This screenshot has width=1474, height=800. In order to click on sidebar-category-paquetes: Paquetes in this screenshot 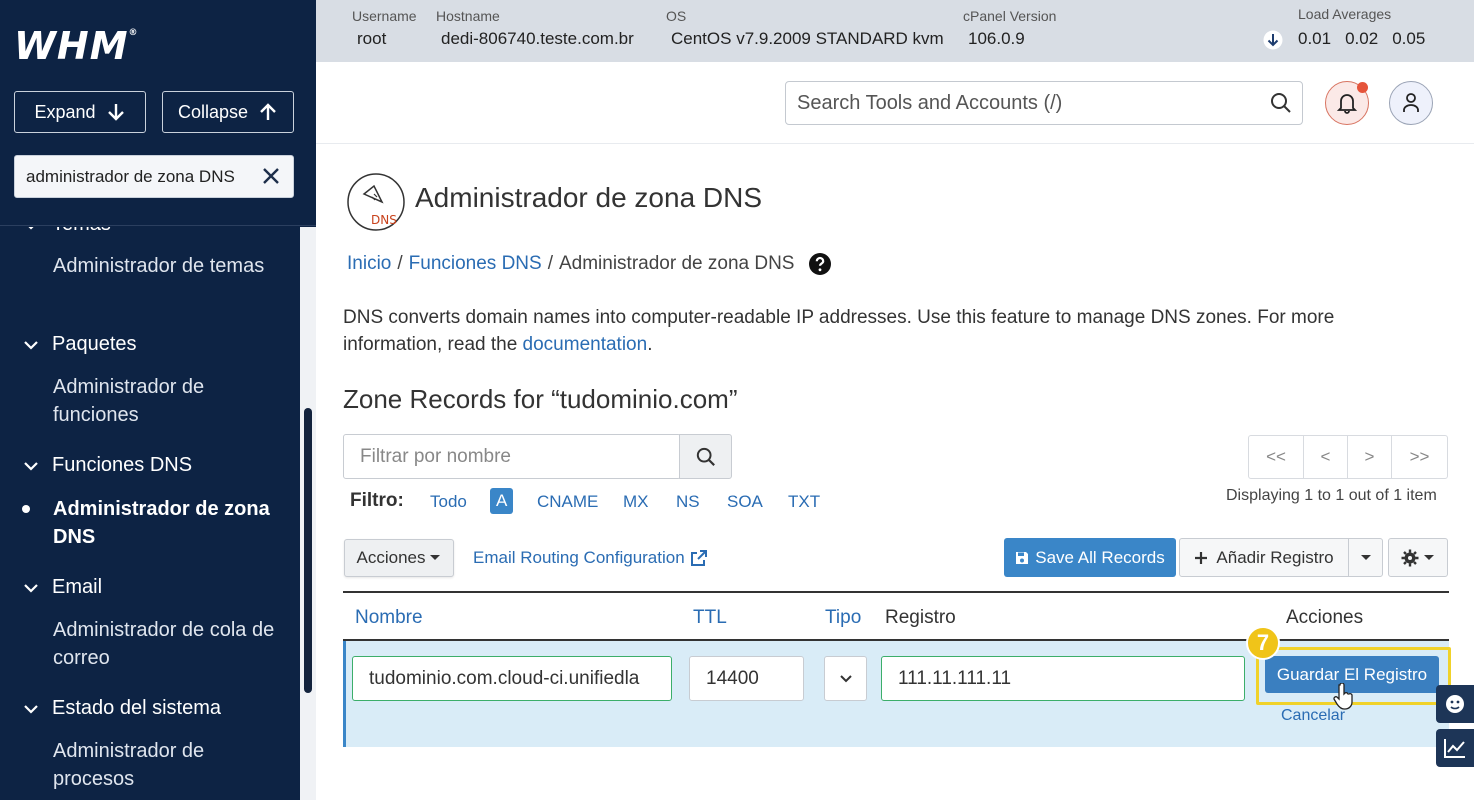, I will do `click(79, 344)`.